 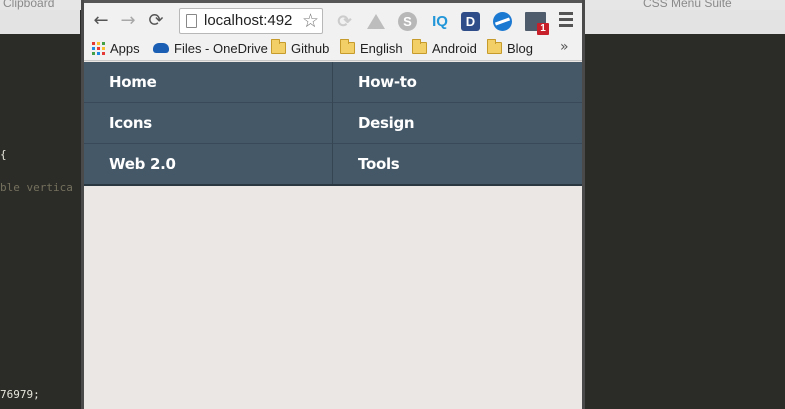 I want to click on bookmark-star-icon: ☆, so click(x=310, y=21).